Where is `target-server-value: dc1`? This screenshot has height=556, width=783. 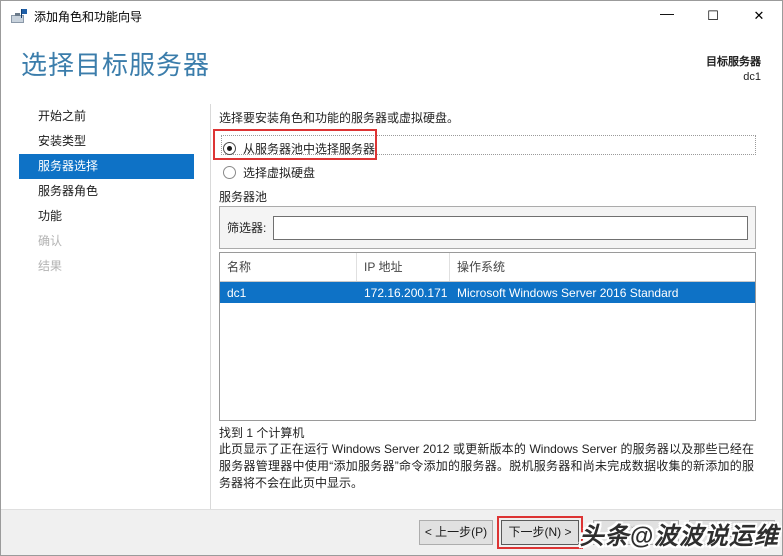
target-server-value: dc1 is located at coordinates (752, 77).